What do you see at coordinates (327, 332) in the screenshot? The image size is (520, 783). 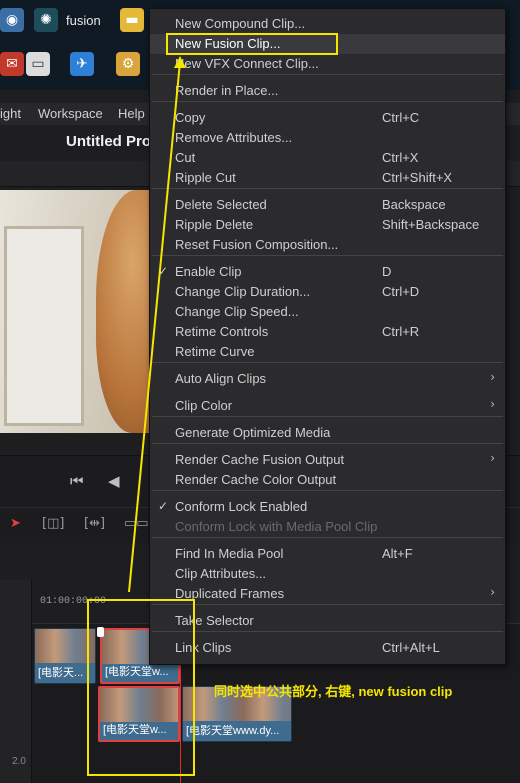 I see `menu-item: Retime Controls Ctrl+R` at bounding box center [327, 332].